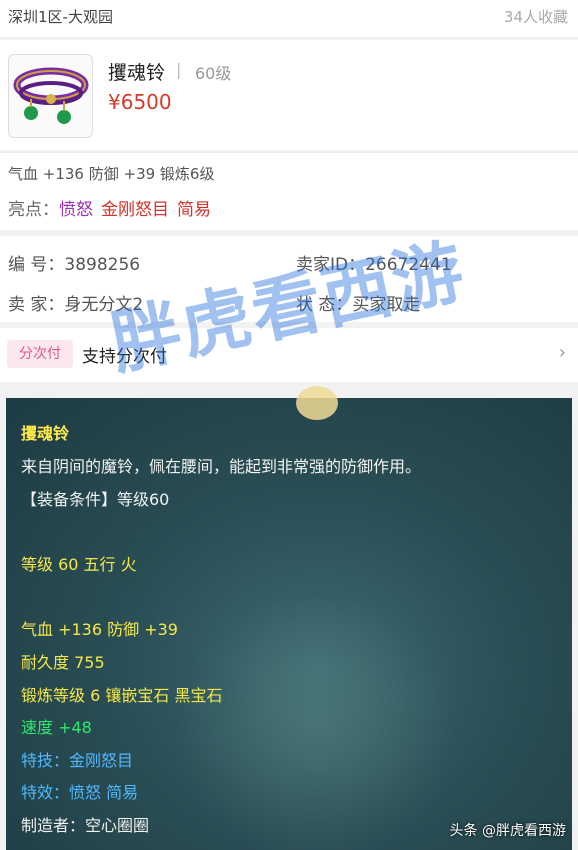  Describe the element at coordinates (40, 354) in the screenshot. I see `installment-badge: 分次付` at that location.